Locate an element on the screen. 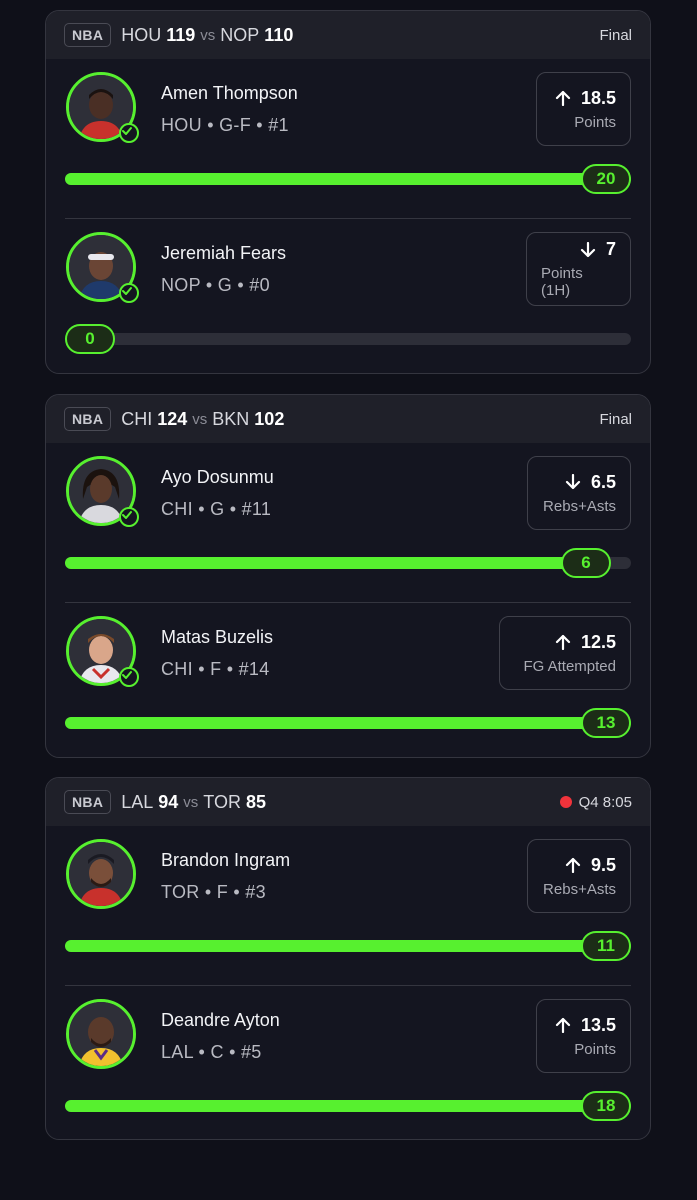 The image size is (697, 1200). prop-line-box: 12.5 FG Attempted is located at coordinates (565, 653).